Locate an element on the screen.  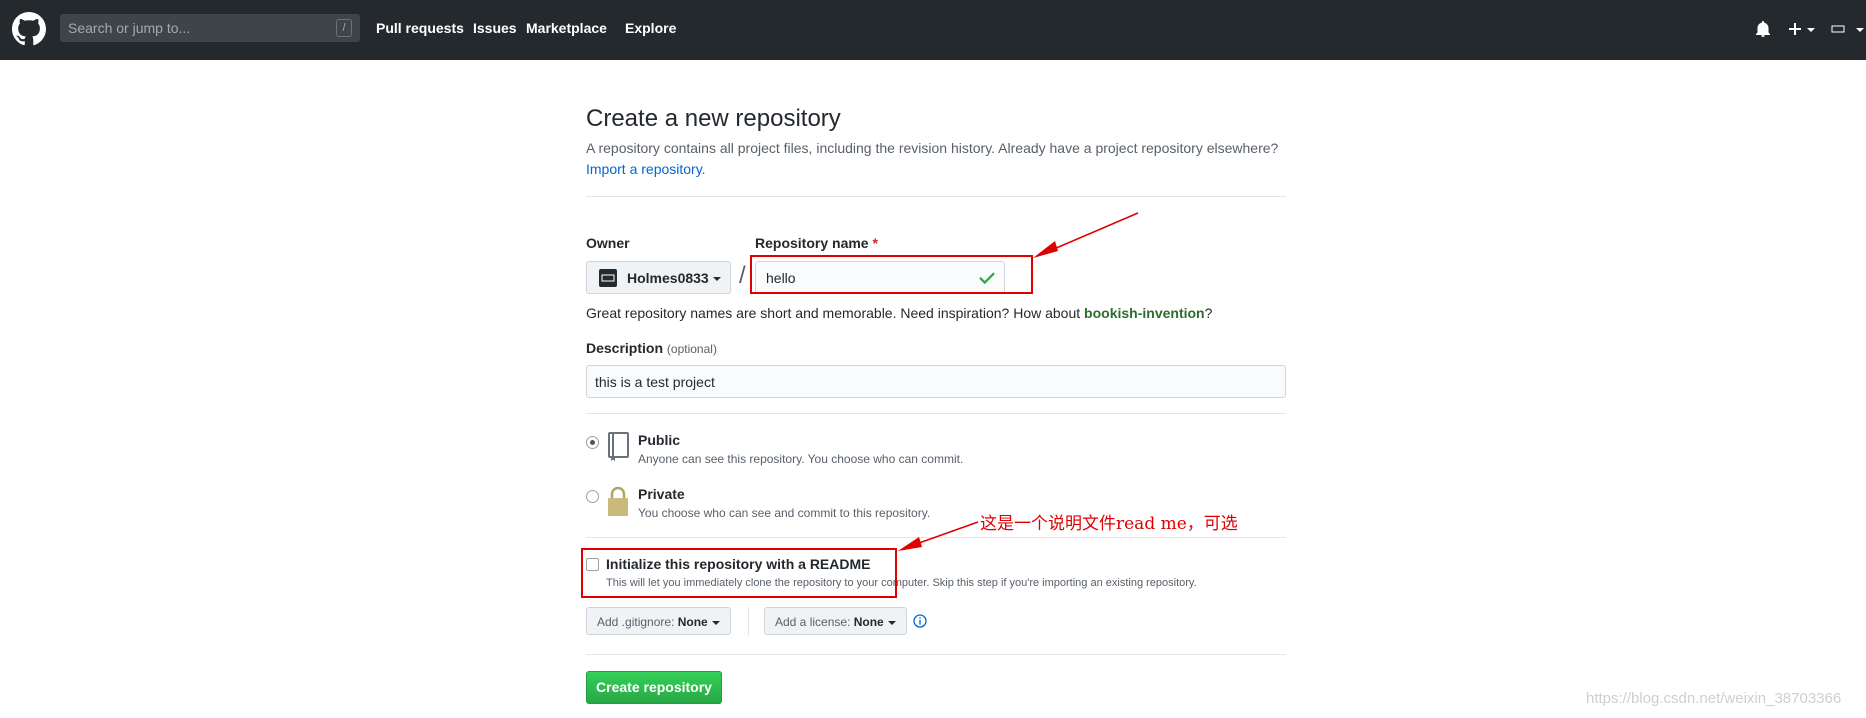
annotation-box-readme is located at coordinates (739, 573).